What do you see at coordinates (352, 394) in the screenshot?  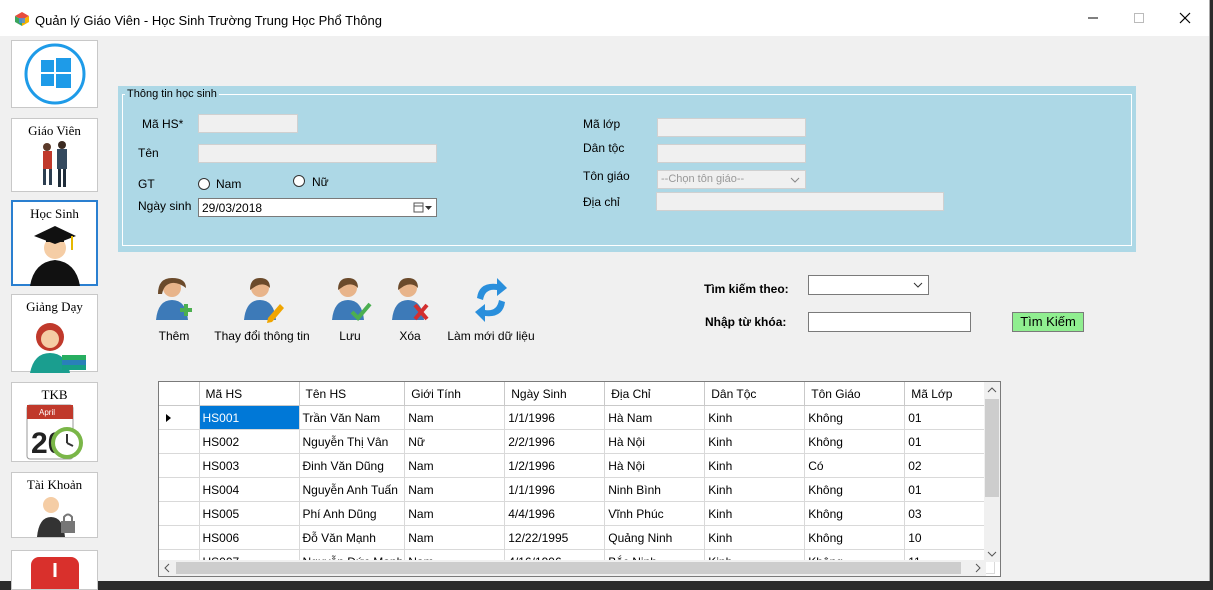 I see `column-header: Tên HS` at bounding box center [352, 394].